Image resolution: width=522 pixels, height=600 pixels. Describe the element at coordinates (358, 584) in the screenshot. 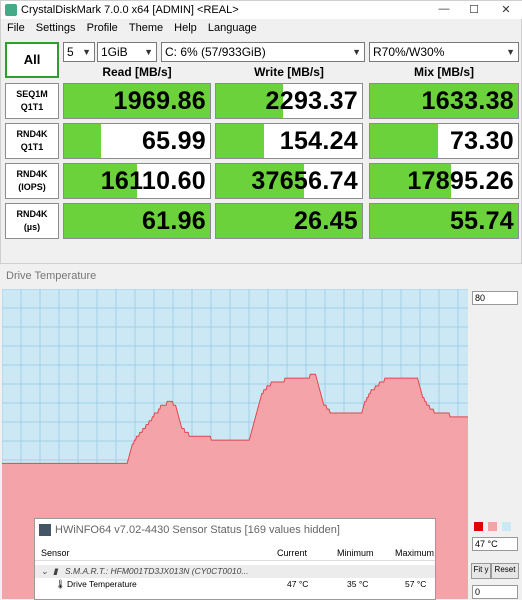

I see `sensor-minimum: 35 °C` at that location.